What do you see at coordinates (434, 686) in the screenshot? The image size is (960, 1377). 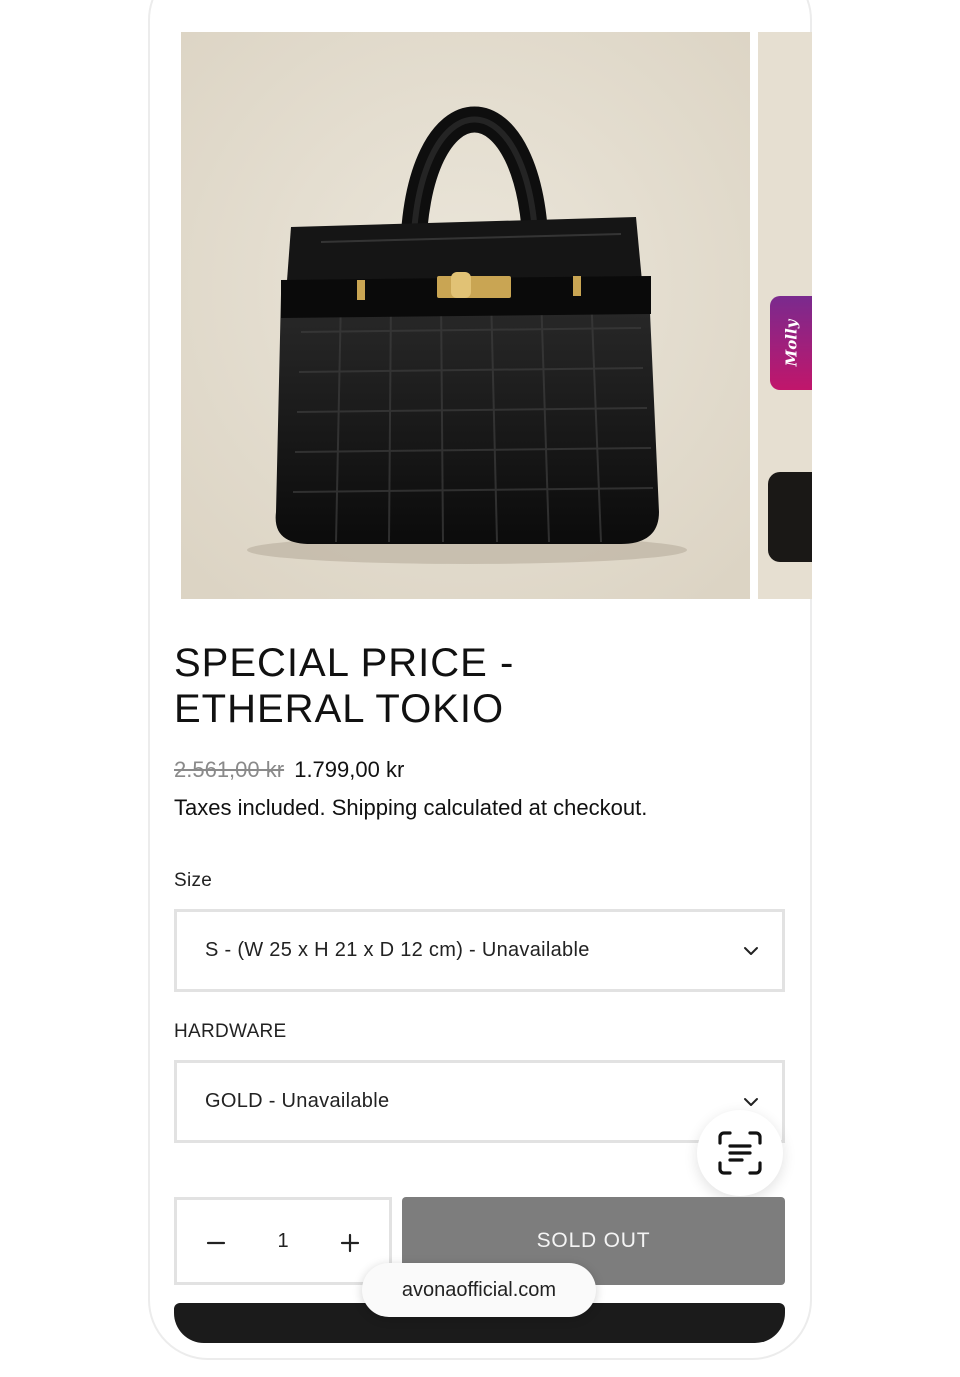 I see `product-title: SPECIAL PRICE - ETHERAL TOKIO` at bounding box center [434, 686].